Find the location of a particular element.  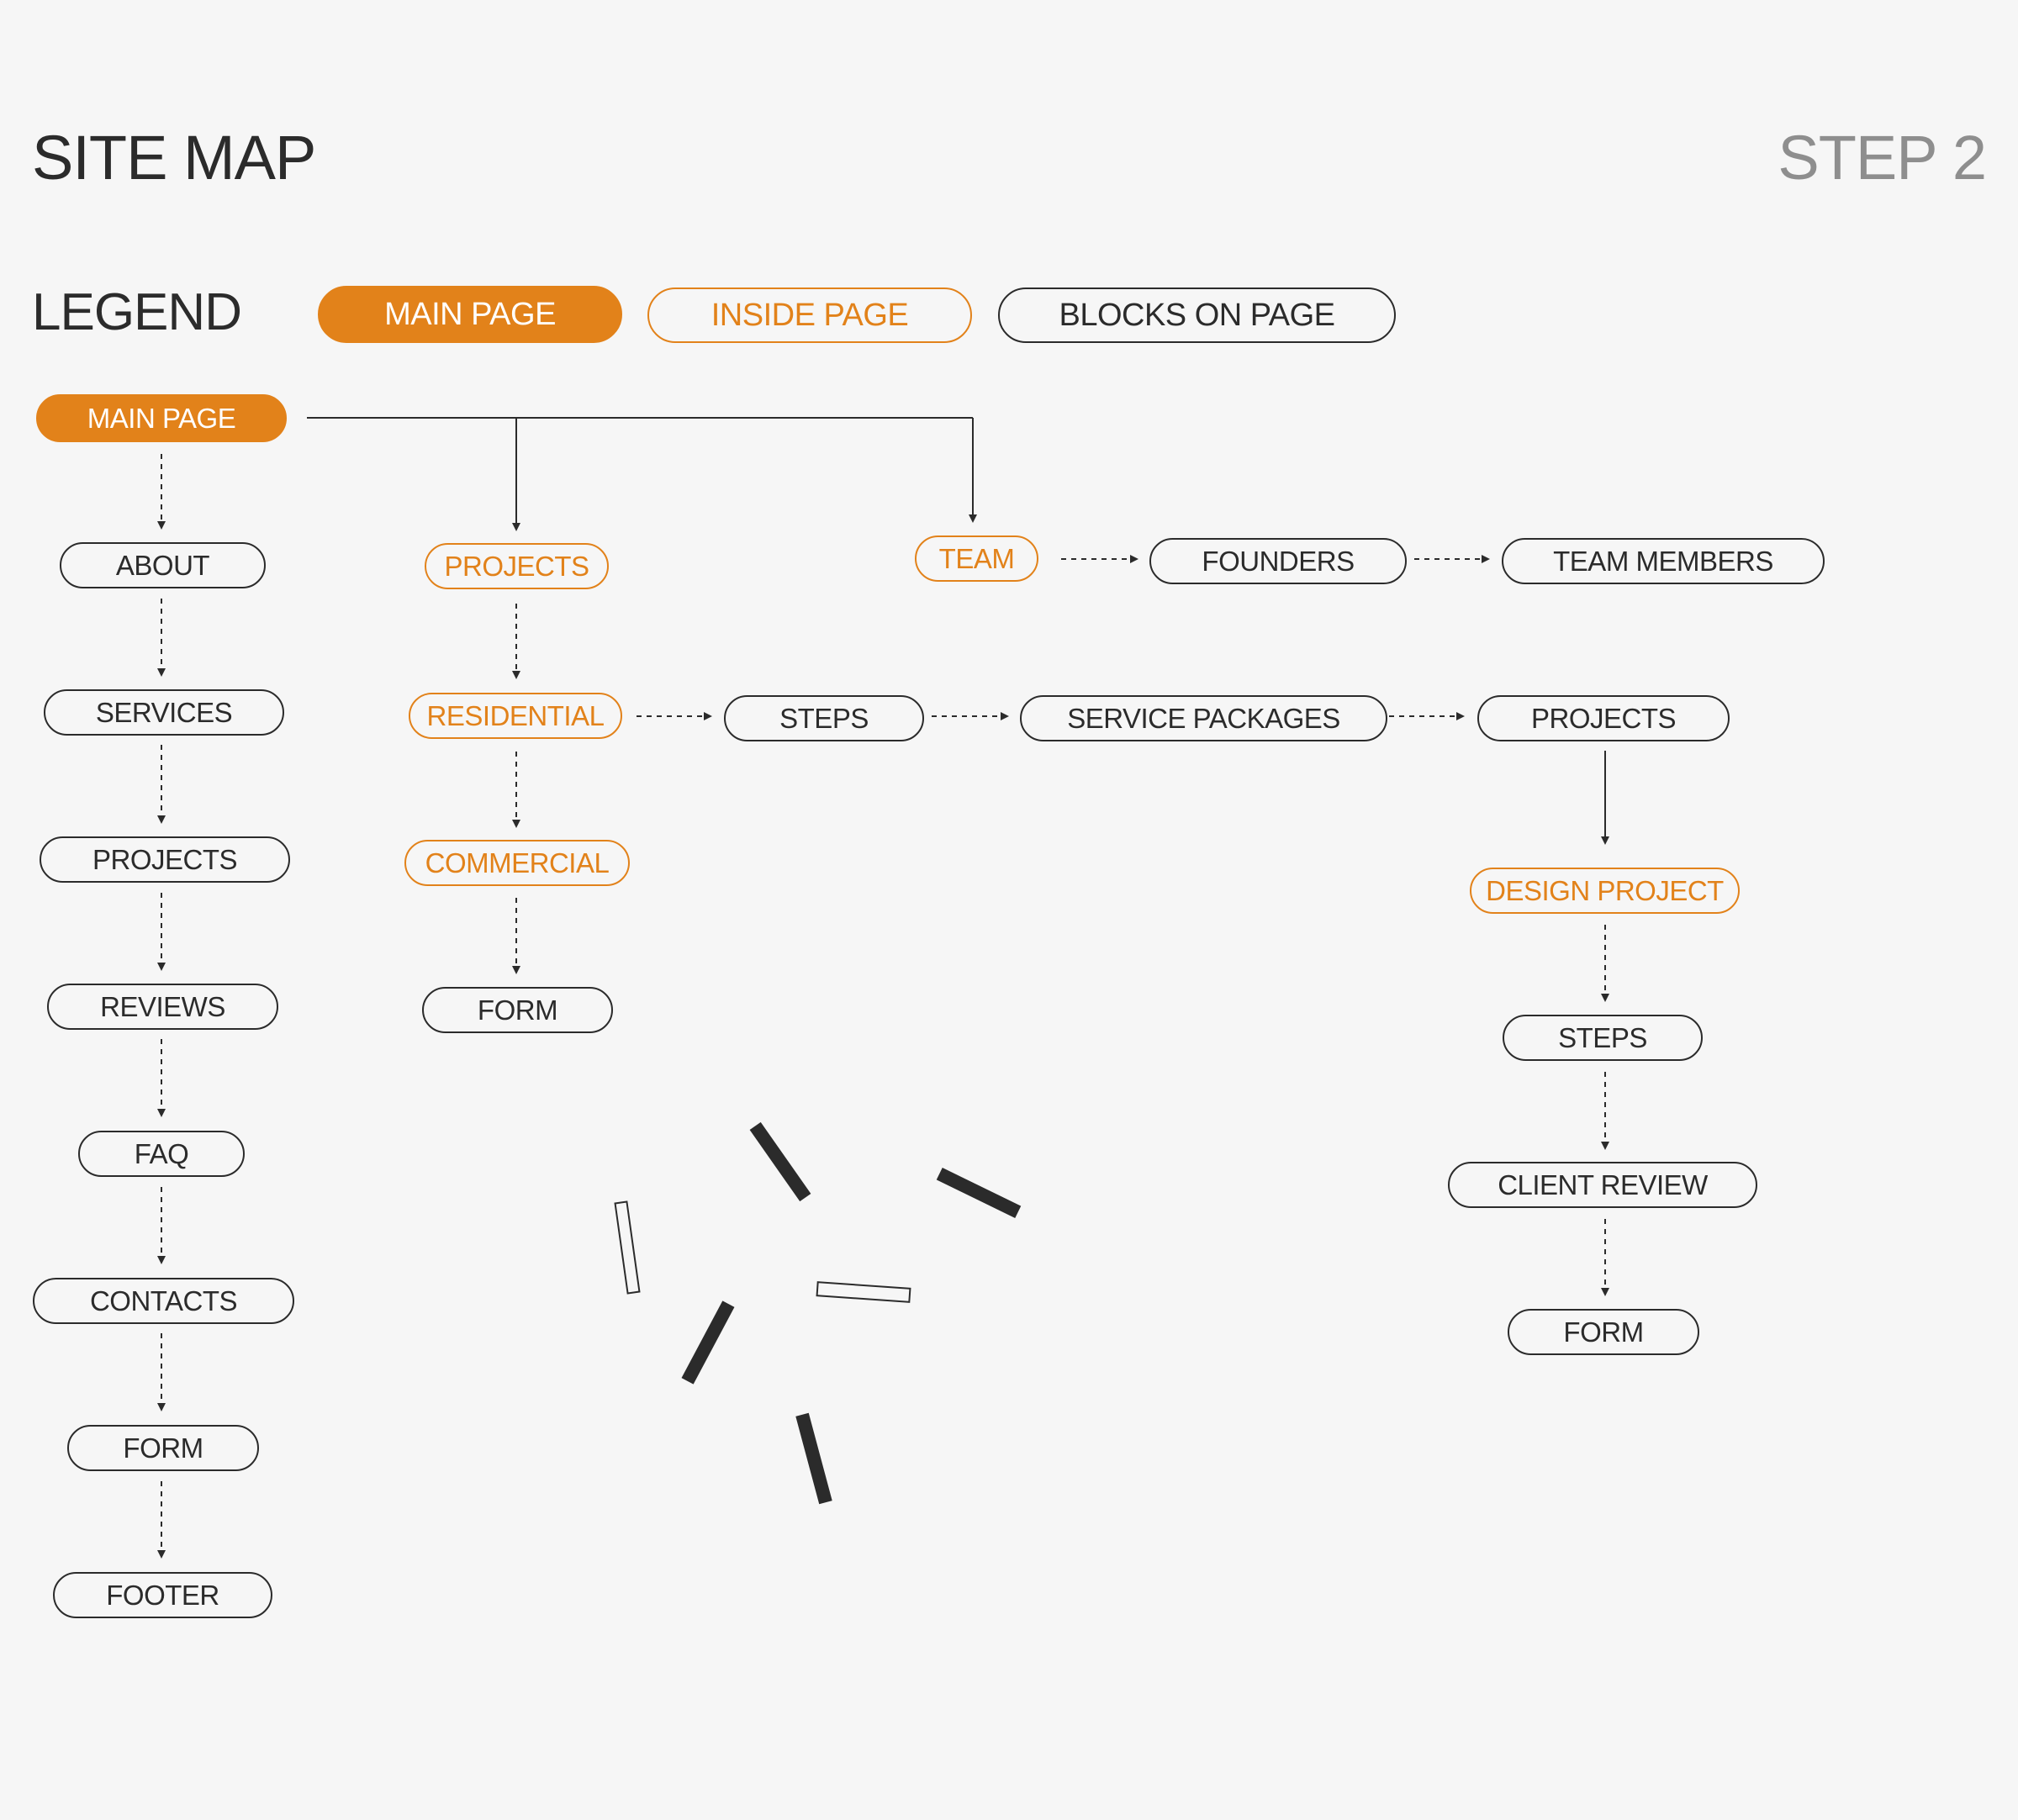

inside-team: TEAM is located at coordinates (977, 558).